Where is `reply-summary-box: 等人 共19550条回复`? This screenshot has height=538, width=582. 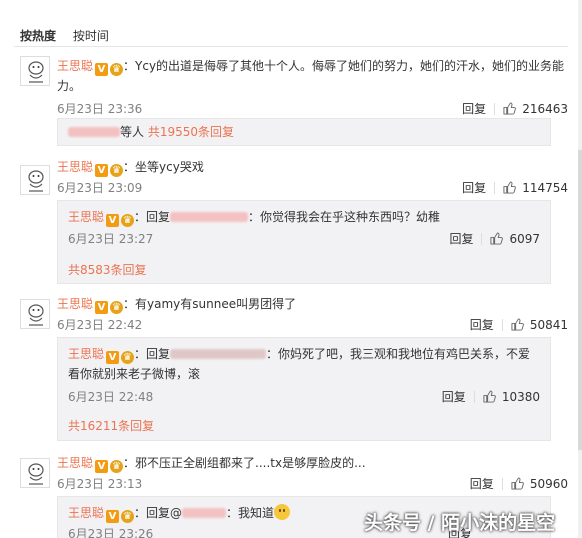
reply-summary-box: 等人 共19550条回复 is located at coordinates (304, 132).